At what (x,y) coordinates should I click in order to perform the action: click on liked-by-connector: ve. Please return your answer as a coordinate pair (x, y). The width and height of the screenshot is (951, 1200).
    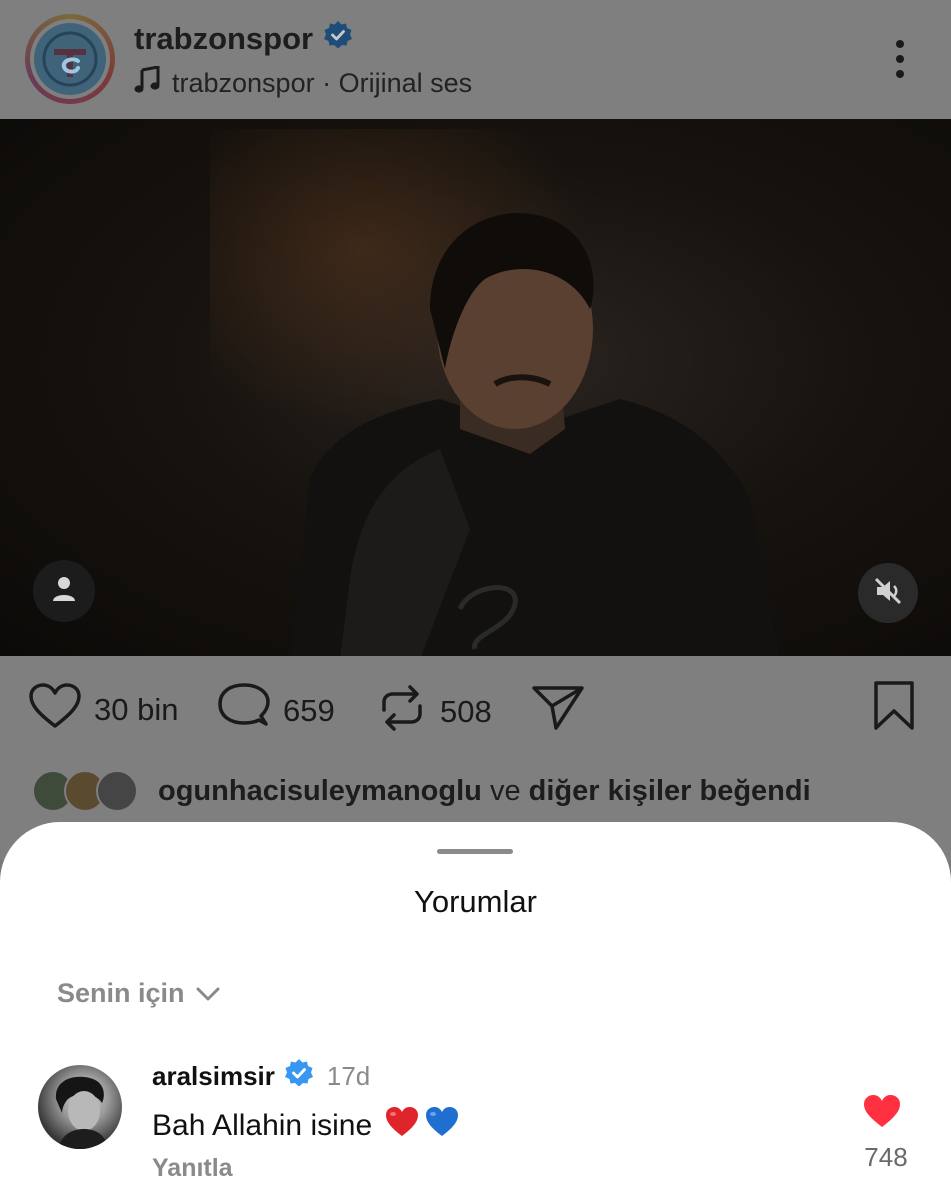
    Looking at the image, I should click on (505, 790).